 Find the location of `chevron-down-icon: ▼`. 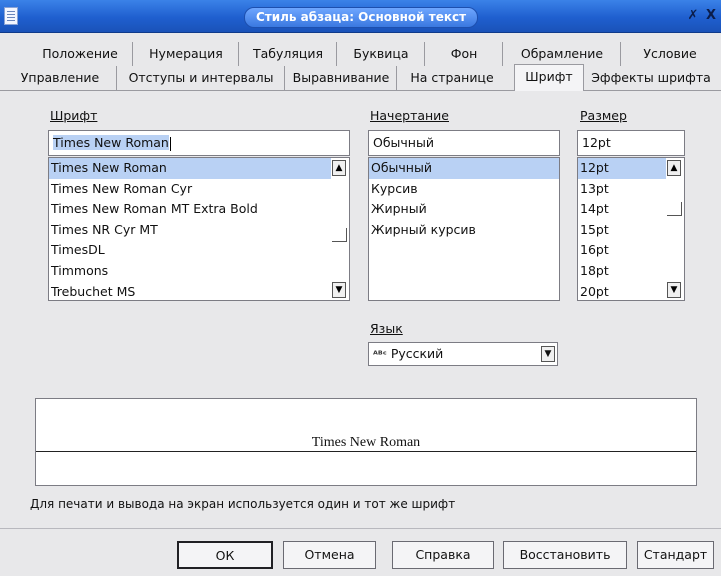

chevron-down-icon: ▼ is located at coordinates (548, 354).